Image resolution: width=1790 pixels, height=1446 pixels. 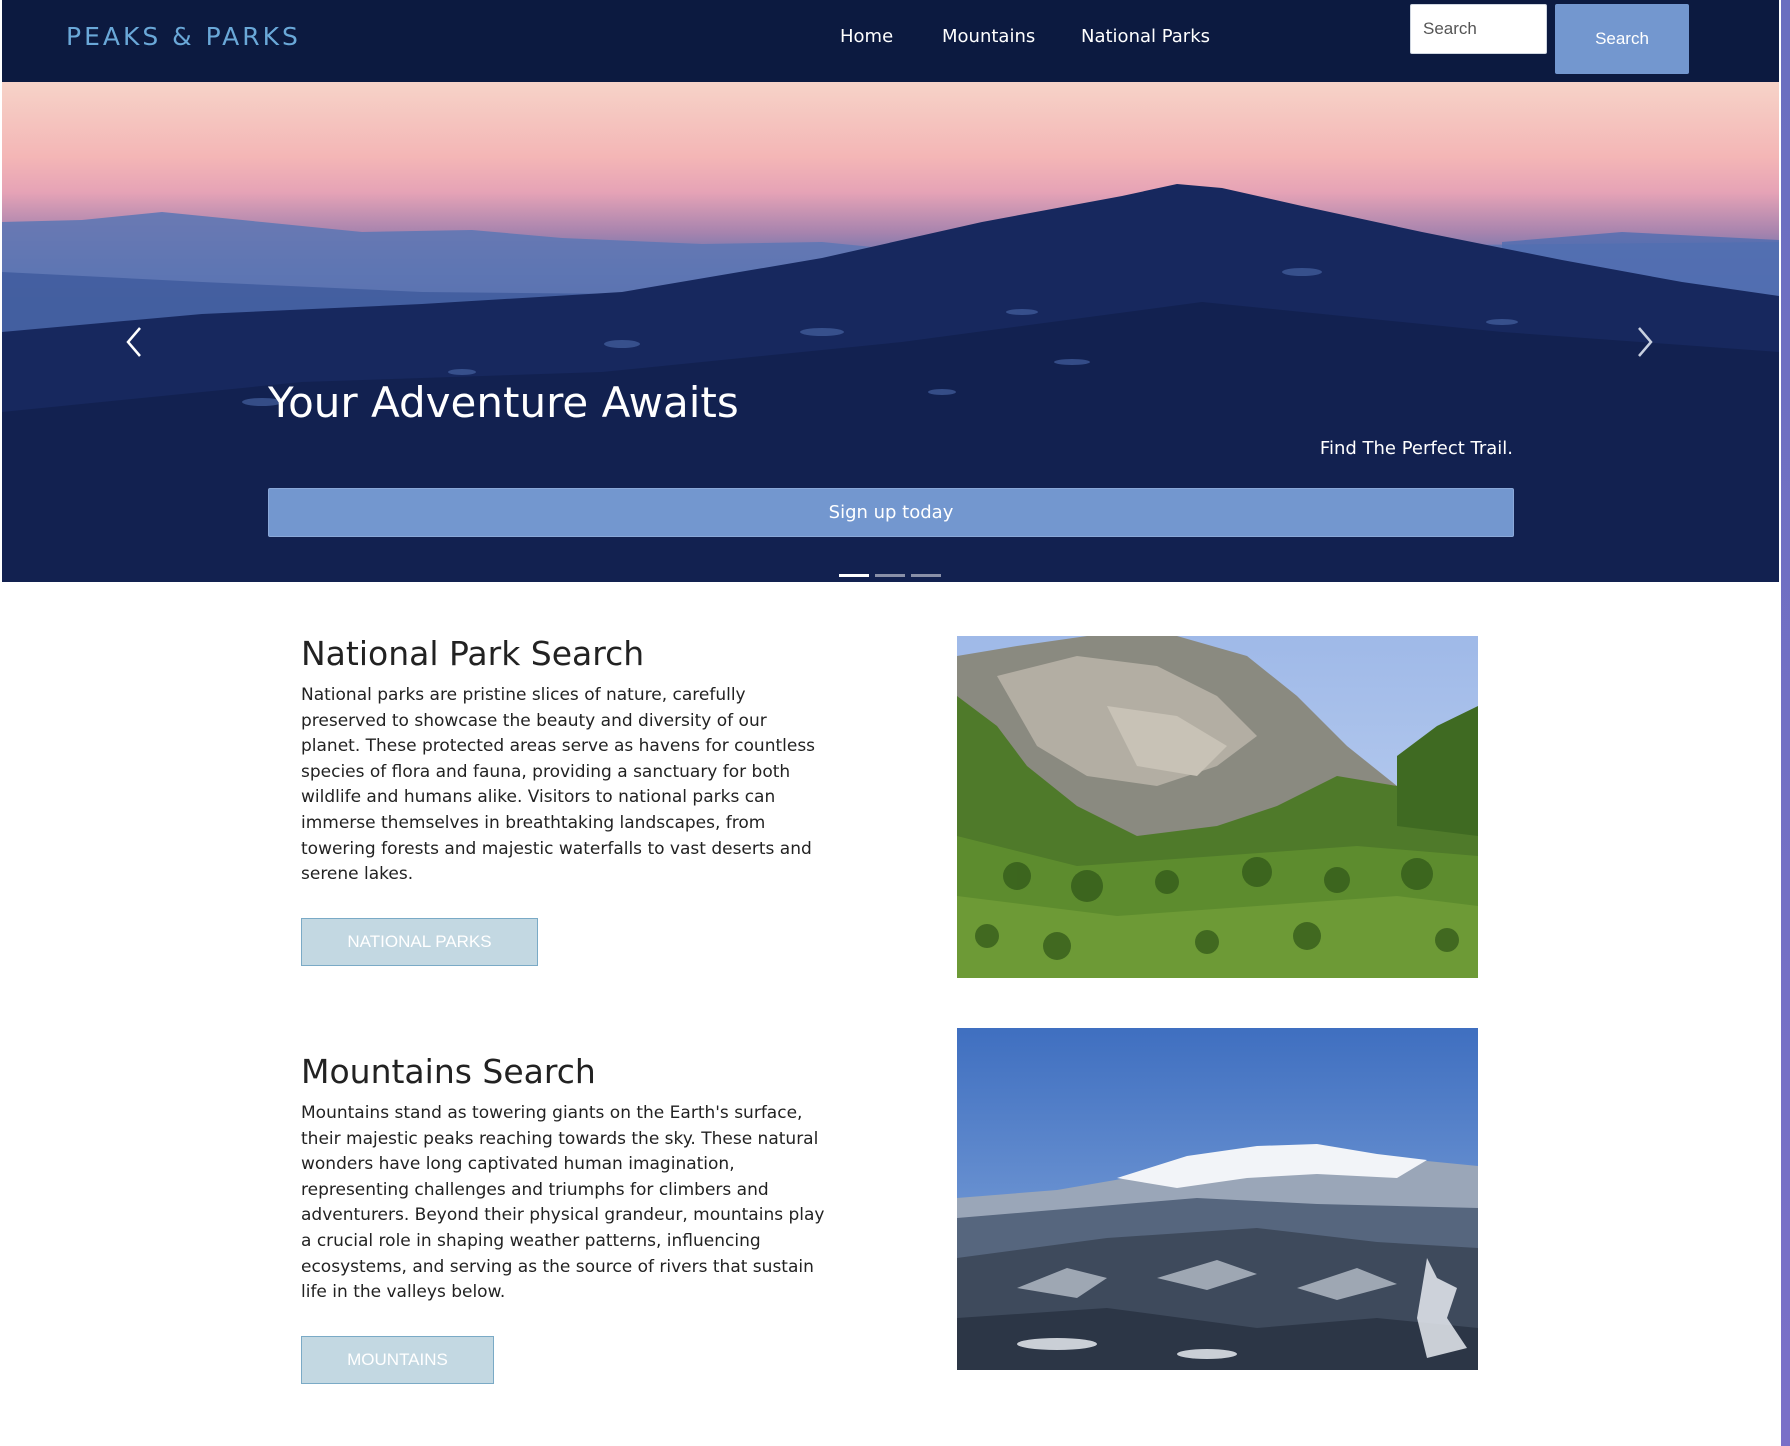 I want to click on carousel-prev-button, so click(x=135, y=342).